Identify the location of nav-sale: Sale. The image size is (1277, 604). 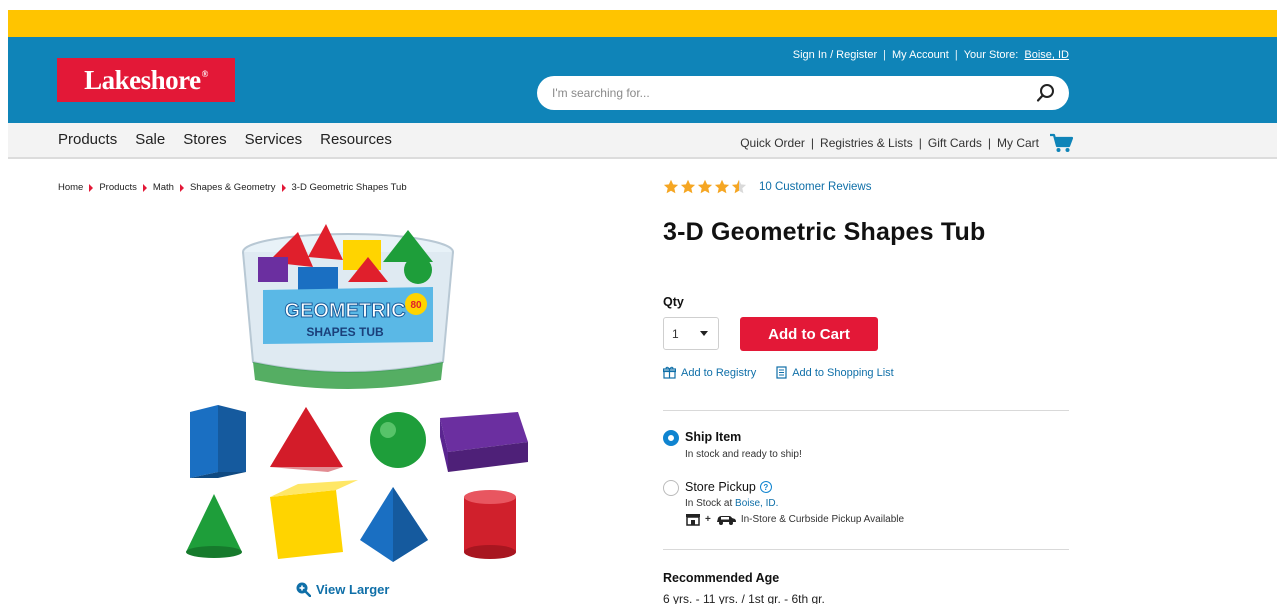
(150, 139).